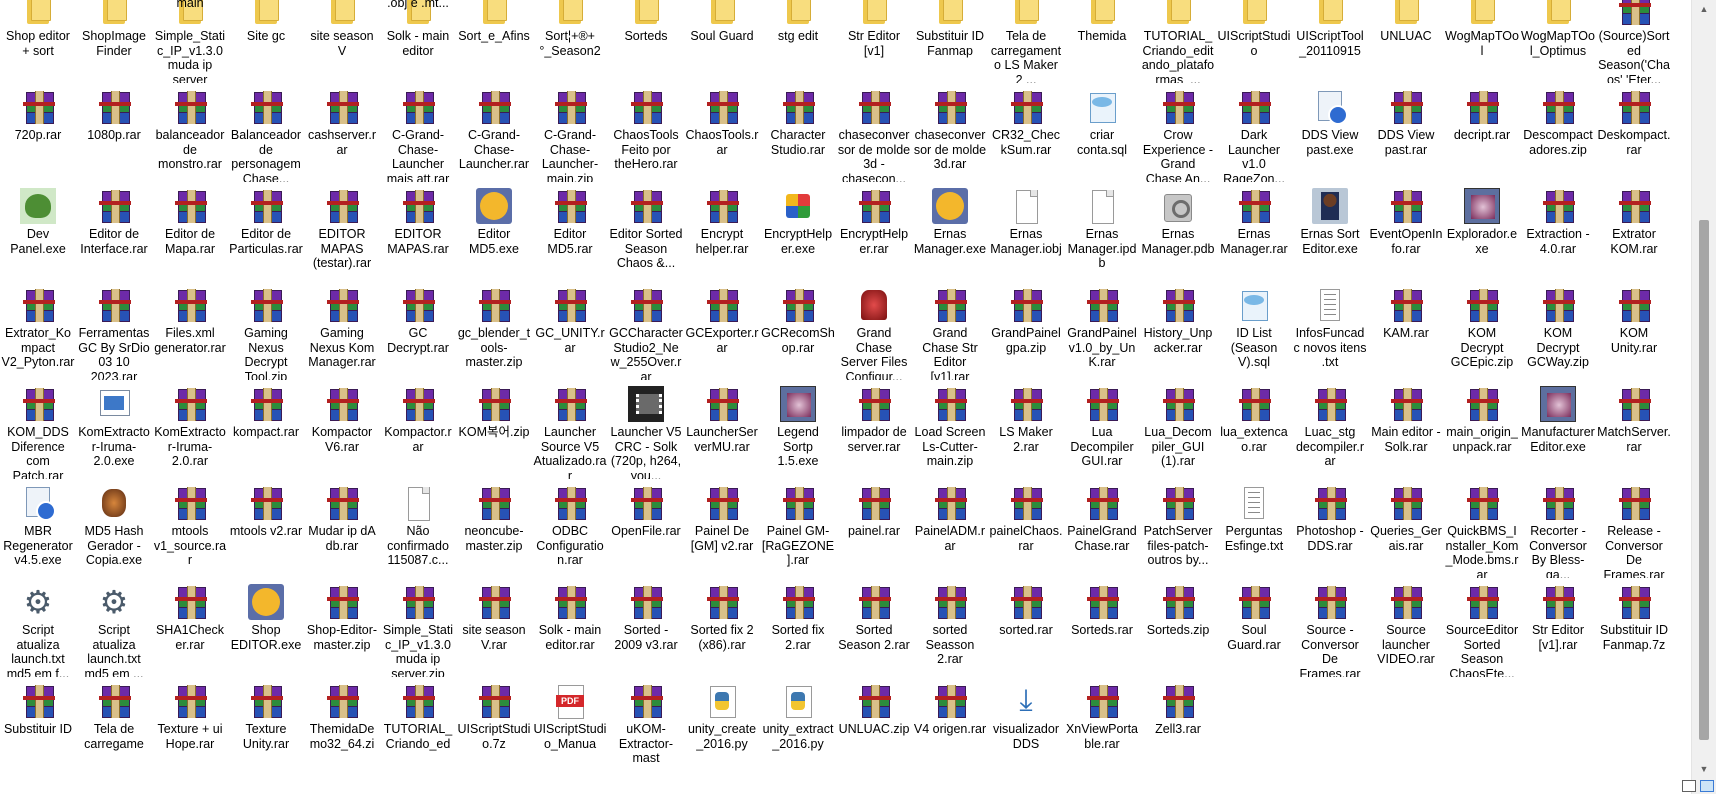  I want to click on file-item: cashserver.rar, so click(342, 132).